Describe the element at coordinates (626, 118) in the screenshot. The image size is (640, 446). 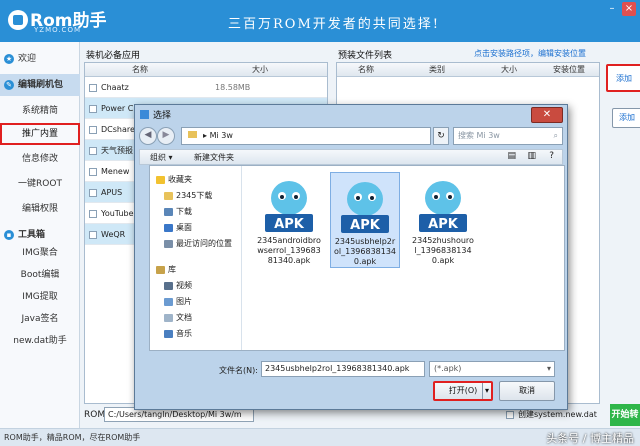
I see `add-app-button: 添加` at that location.